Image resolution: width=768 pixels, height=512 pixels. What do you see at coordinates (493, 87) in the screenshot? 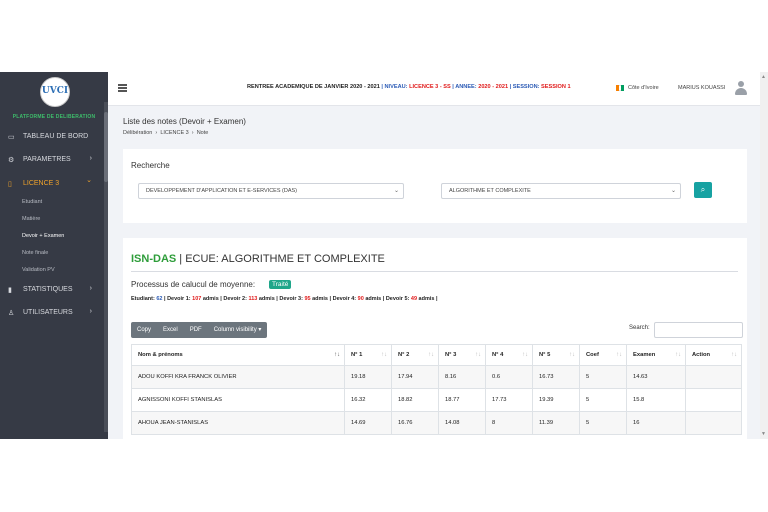
I see `annee-value: 2020 - 2021` at bounding box center [493, 87].